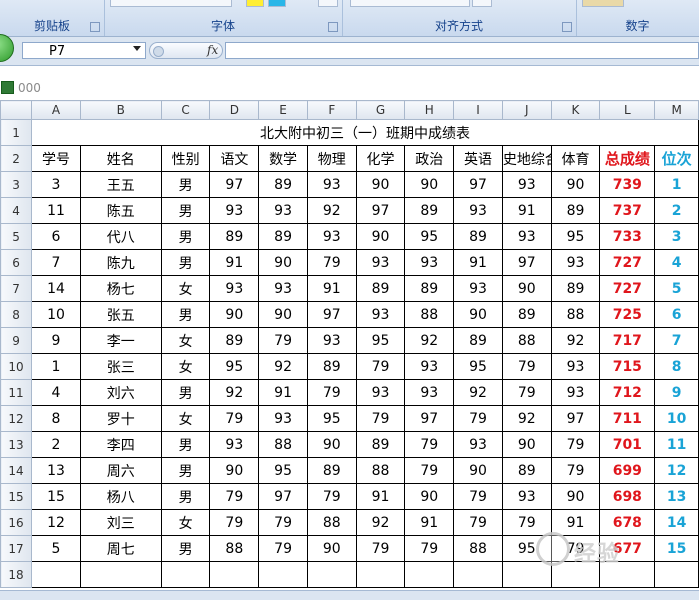  What do you see at coordinates (16, 340) in the screenshot?
I see `row-header: 9` at bounding box center [16, 340].